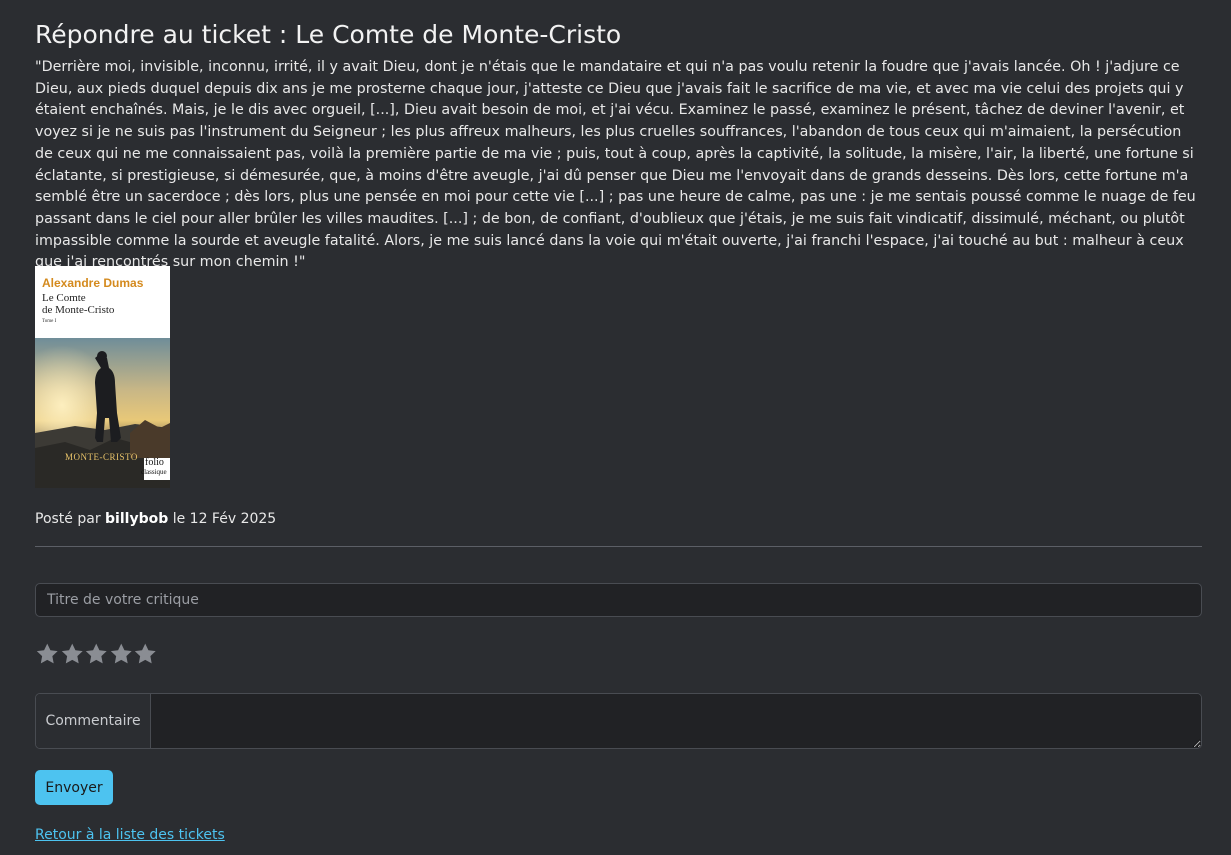 Image resolution: width=1231 pixels, height=855 pixels. I want to click on cover-title-line1: Le Comte, so click(64, 298).